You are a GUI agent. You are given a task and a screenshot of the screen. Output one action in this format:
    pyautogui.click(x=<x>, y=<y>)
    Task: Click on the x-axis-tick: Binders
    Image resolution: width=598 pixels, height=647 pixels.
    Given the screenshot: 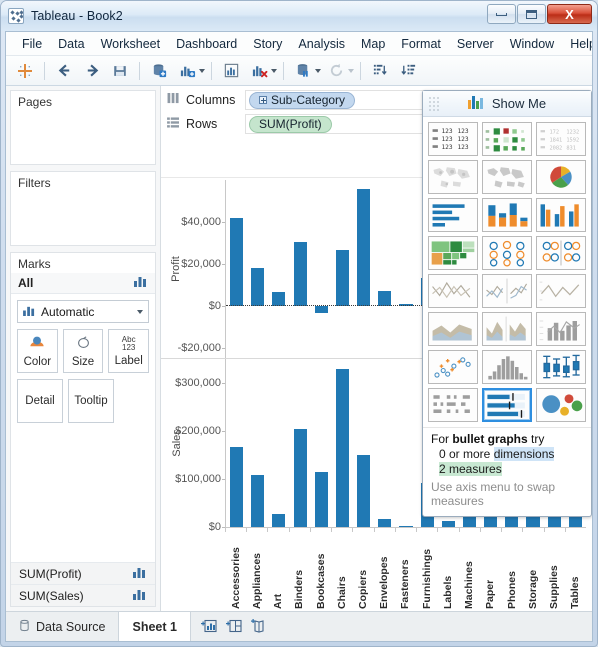 What is the action you would take?
    pyautogui.click(x=299, y=569)
    